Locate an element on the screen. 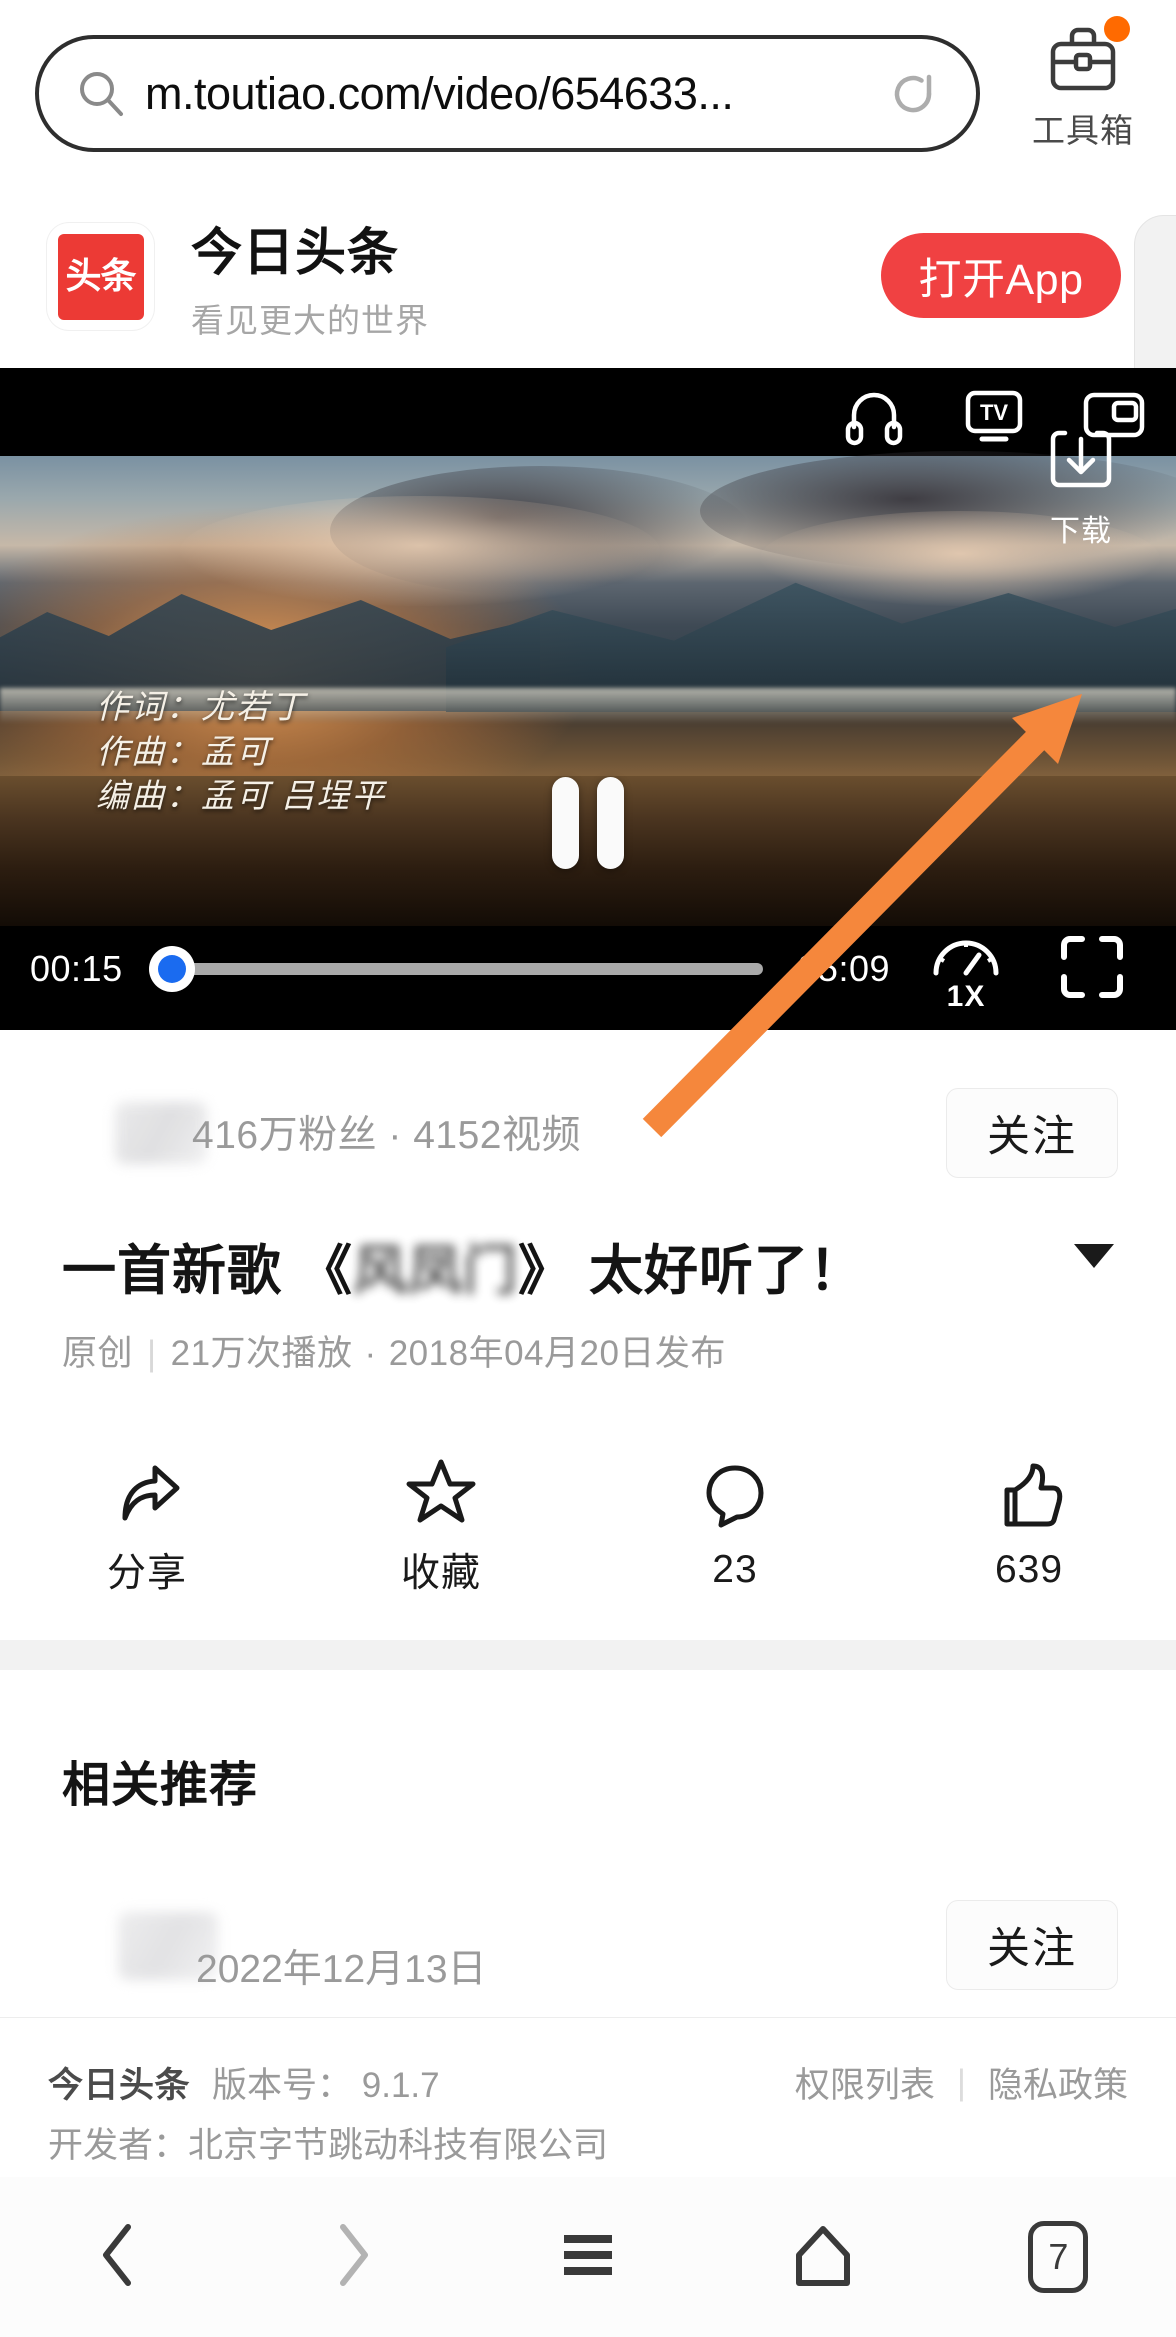 Image resolution: width=1176 pixels, height=2337 pixels. headphone-icon is located at coordinates (874, 415).